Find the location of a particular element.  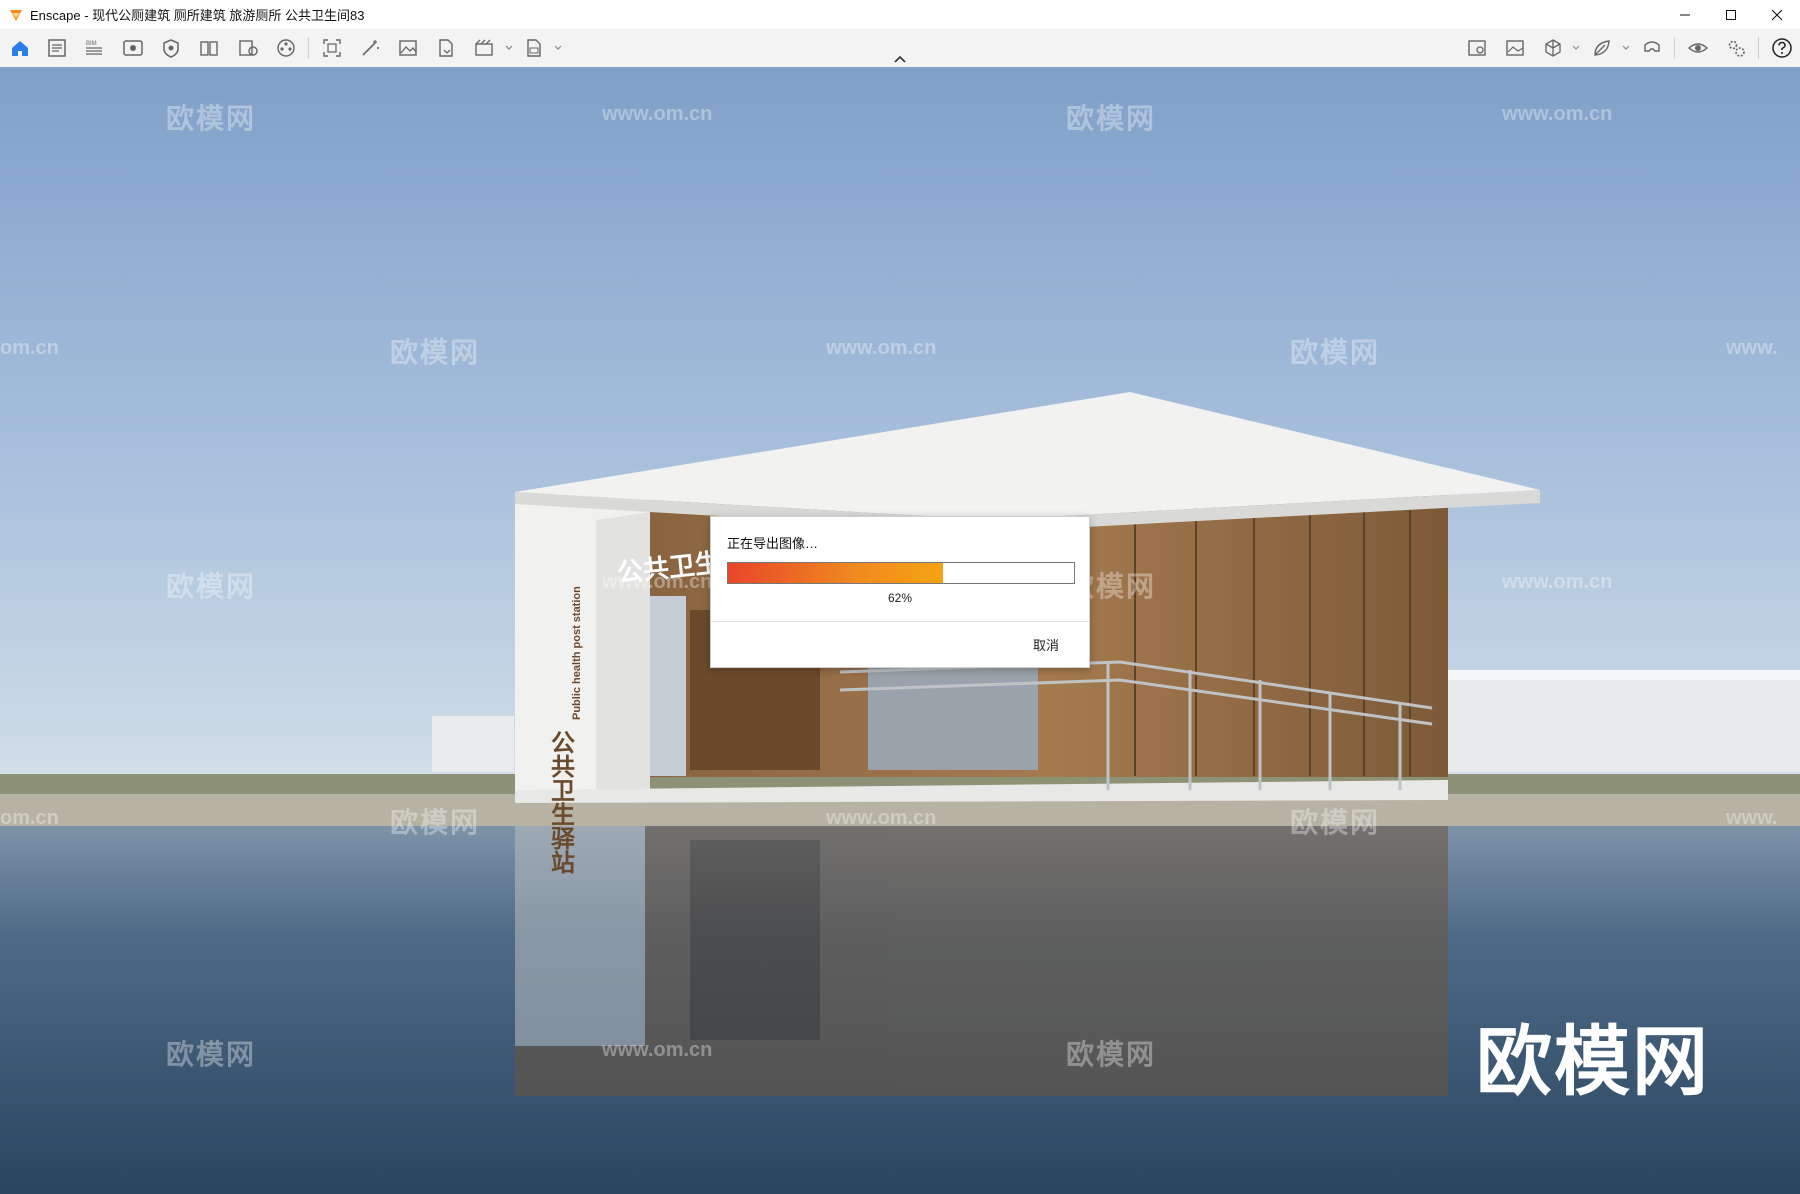

exe-export-icon is located at coordinates (534, 48).